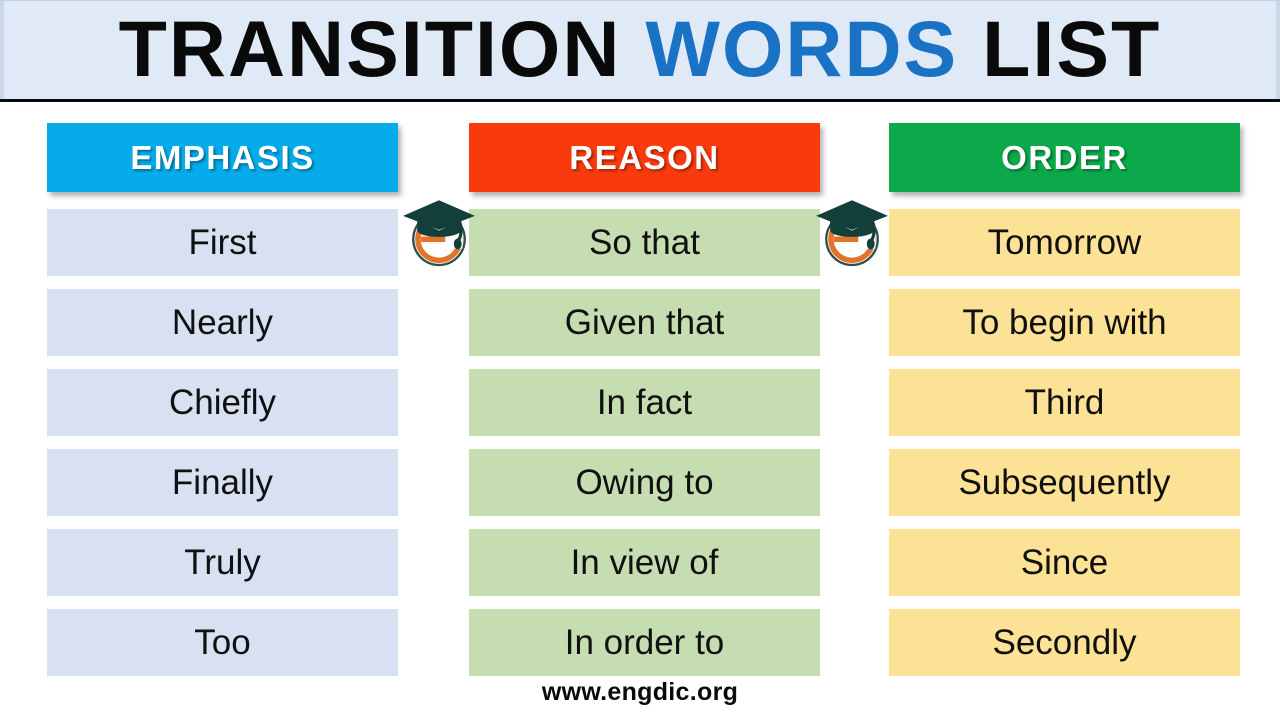 This screenshot has height=720, width=1280. Describe the element at coordinates (802, 48) in the screenshot. I see `page-title-part-2: WORDS` at that location.